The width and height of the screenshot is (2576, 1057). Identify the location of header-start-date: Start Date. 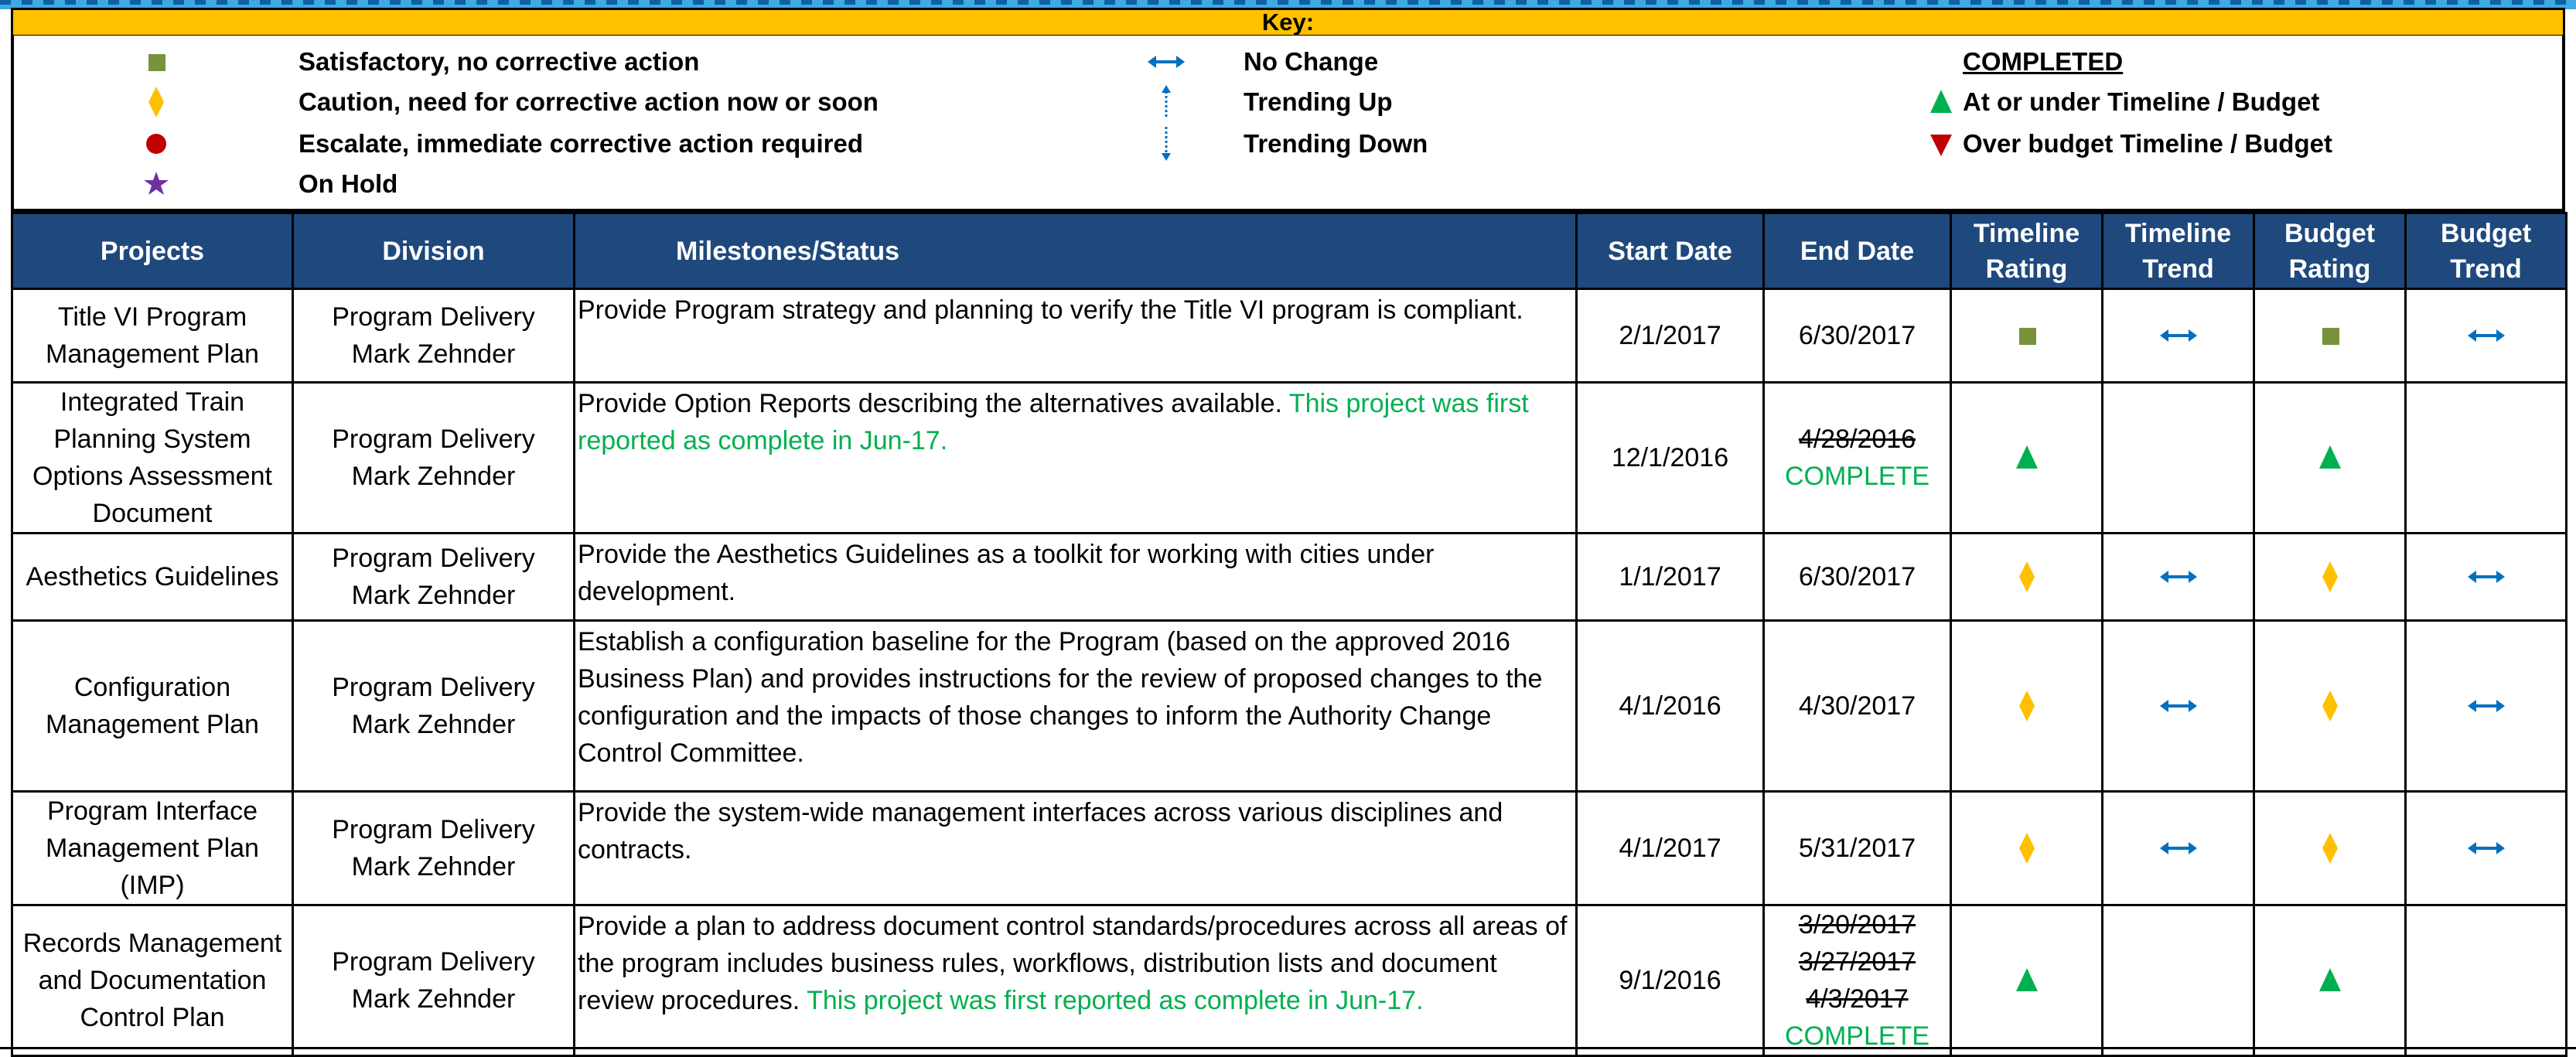
(1670, 251).